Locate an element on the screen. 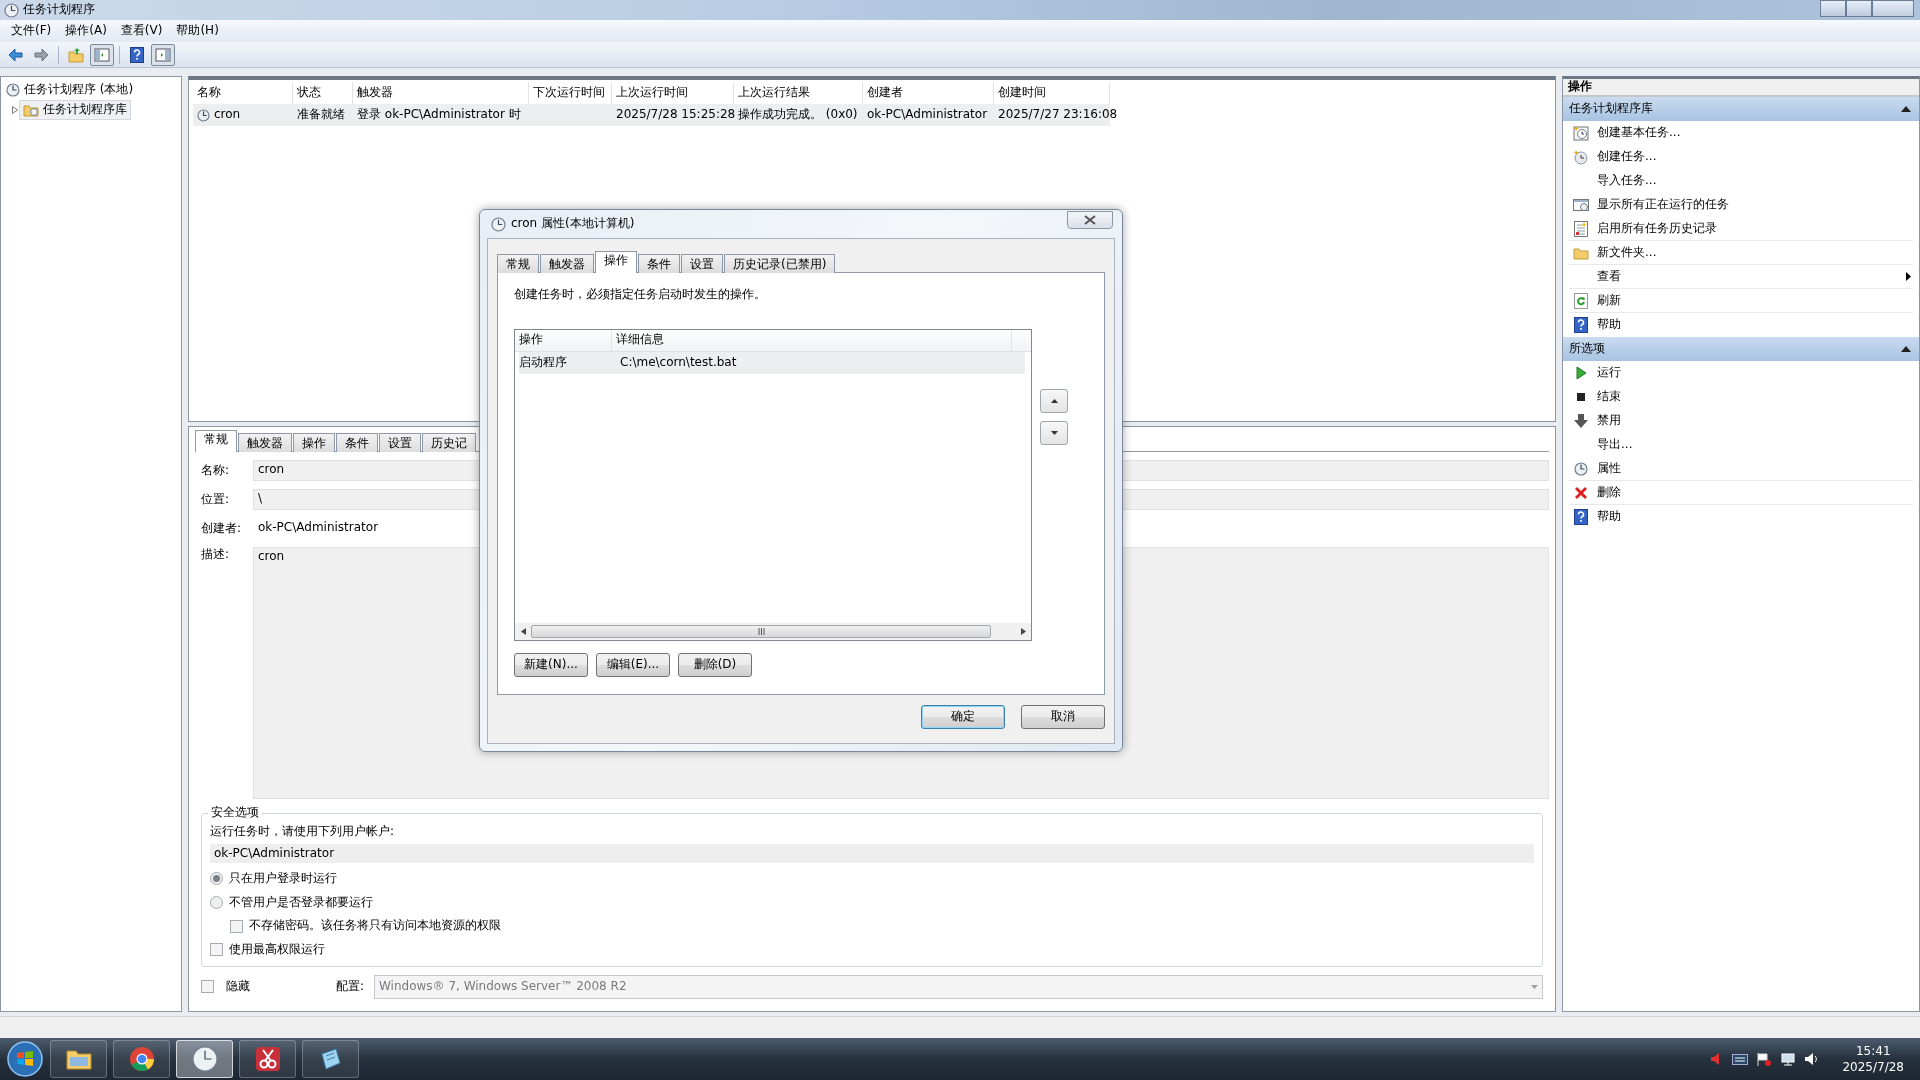  table-cell: 2025/7/28 15:25:28 is located at coordinates (676, 114).